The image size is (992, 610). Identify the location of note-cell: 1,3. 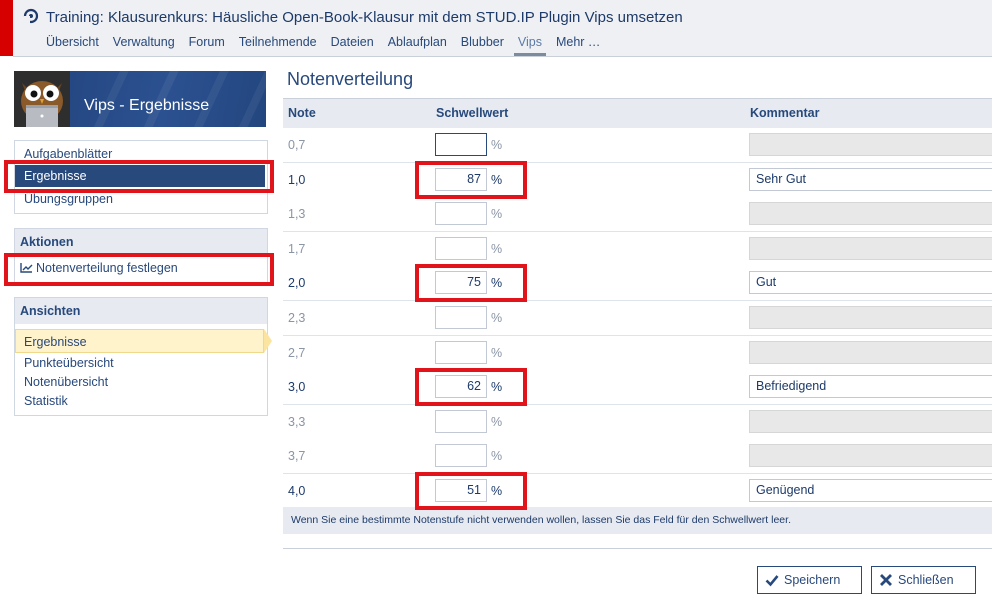
(297, 214).